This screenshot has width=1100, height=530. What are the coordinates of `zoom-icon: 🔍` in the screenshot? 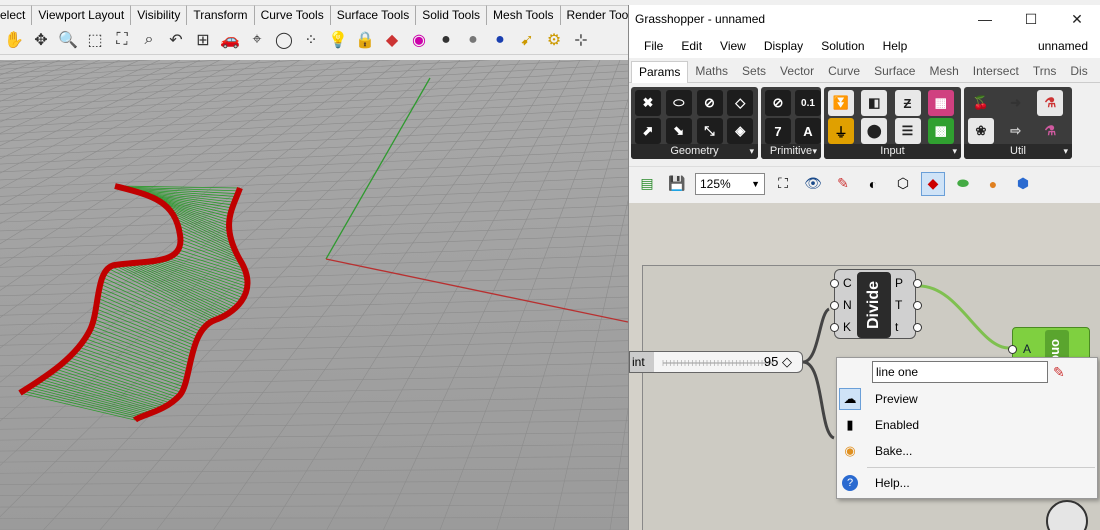 It's located at (68, 40).